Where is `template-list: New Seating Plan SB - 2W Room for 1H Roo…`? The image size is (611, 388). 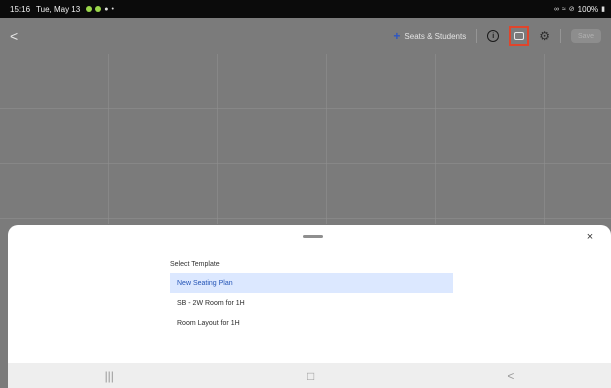 template-list: New Seating Plan SB - 2W Room for 1H Roo… is located at coordinates (311, 303).